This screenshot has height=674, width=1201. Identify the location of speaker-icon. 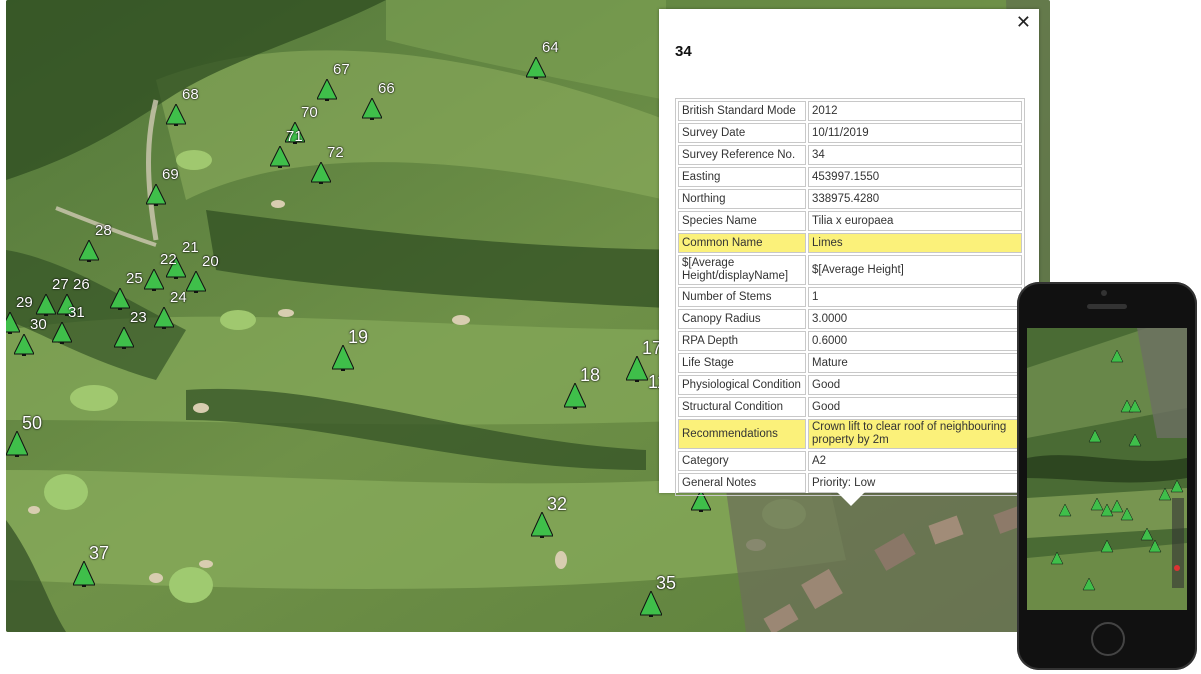
(1107, 306).